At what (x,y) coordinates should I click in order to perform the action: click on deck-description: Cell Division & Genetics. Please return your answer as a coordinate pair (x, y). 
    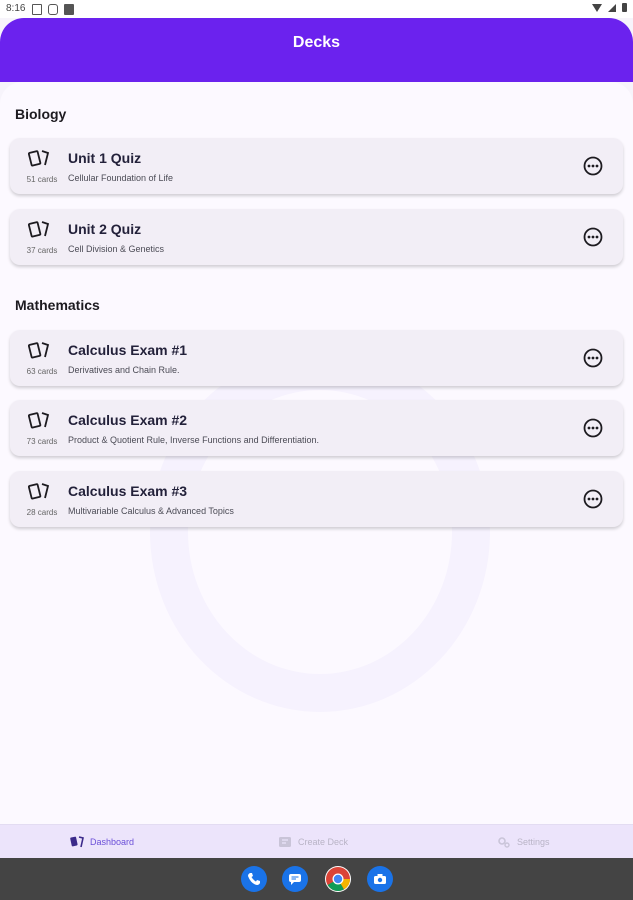
    Looking at the image, I should click on (116, 249).